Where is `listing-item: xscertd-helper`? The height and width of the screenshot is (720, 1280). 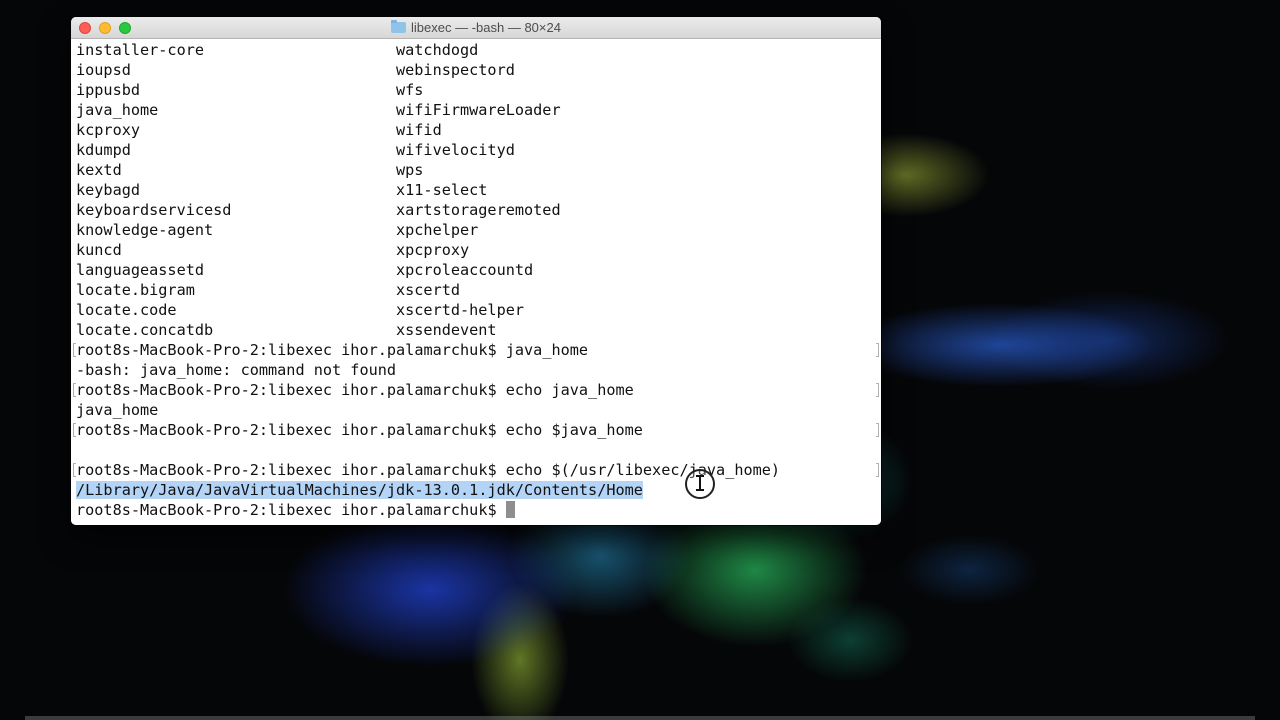
listing-item: xscertd-helper is located at coordinates (460, 310).